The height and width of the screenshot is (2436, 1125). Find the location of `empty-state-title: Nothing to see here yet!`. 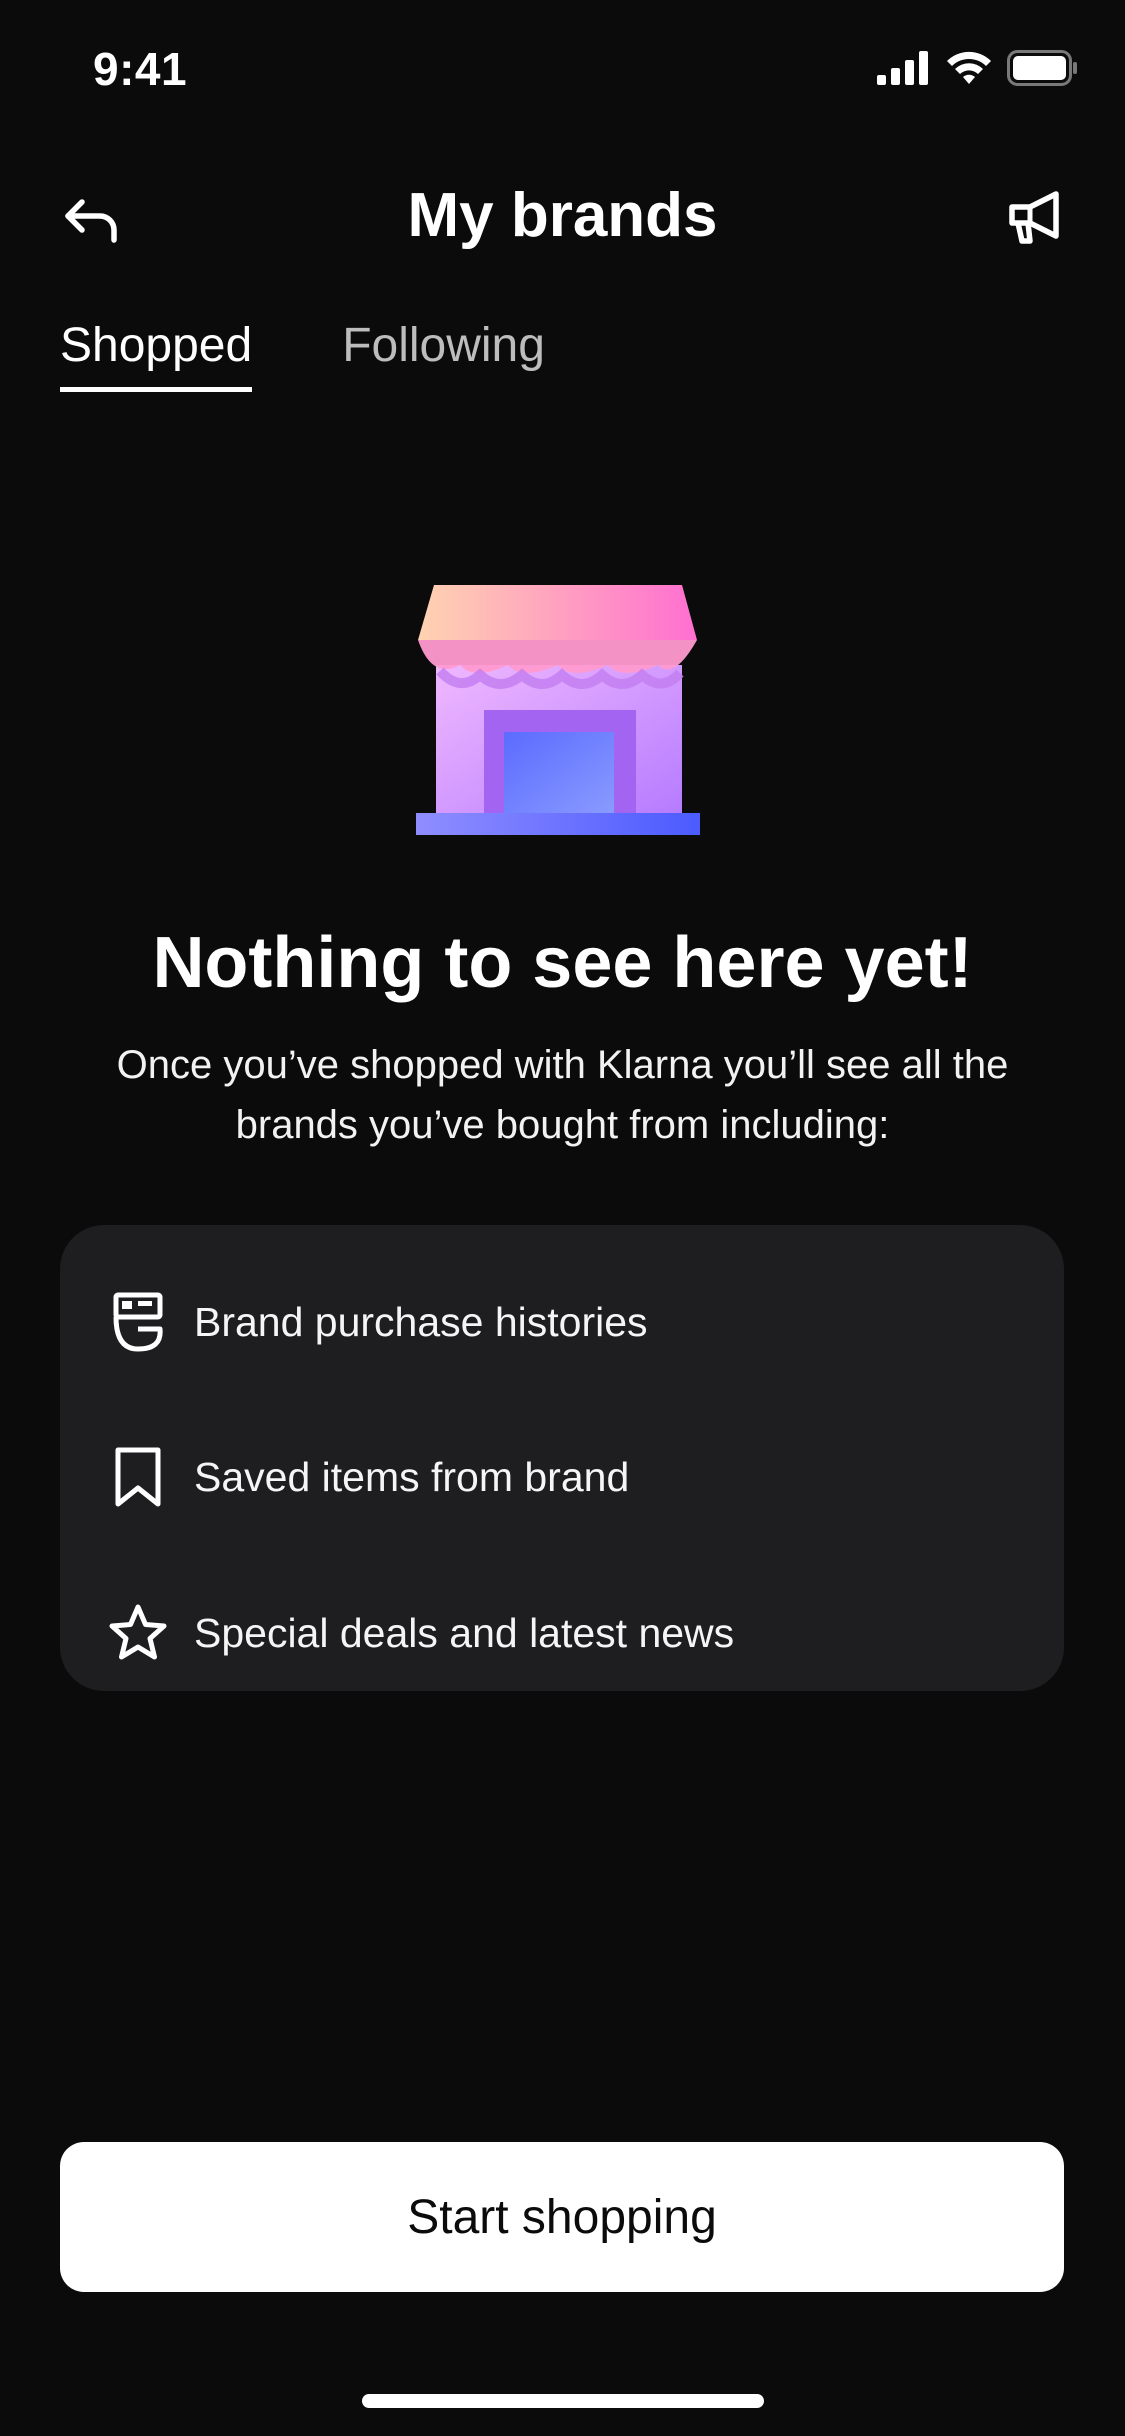

empty-state-title: Nothing to see here yet! is located at coordinates (562, 963).